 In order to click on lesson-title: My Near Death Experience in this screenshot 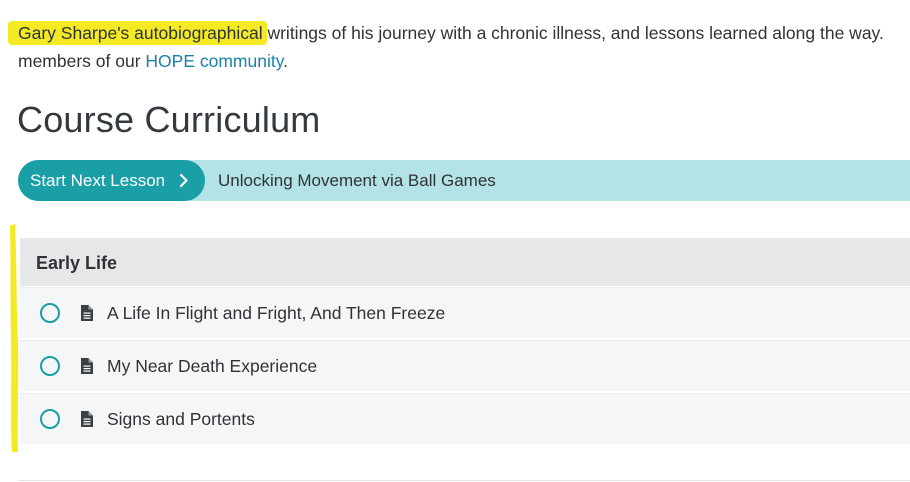, I will do `click(212, 366)`.